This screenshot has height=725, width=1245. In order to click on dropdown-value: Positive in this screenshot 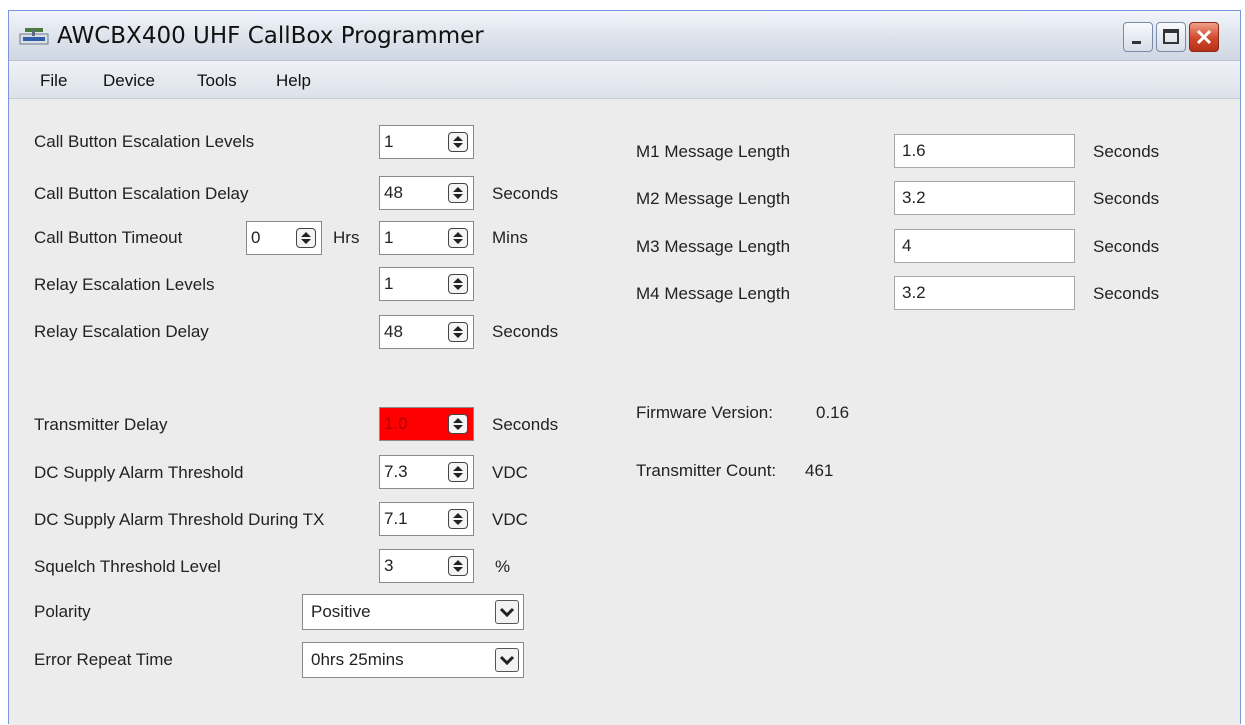, I will do `click(341, 611)`.